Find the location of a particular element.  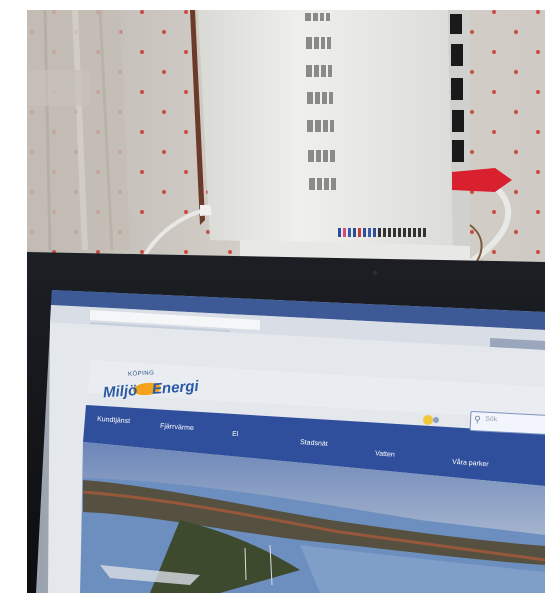

nav-item-el: El is located at coordinates (235, 435).